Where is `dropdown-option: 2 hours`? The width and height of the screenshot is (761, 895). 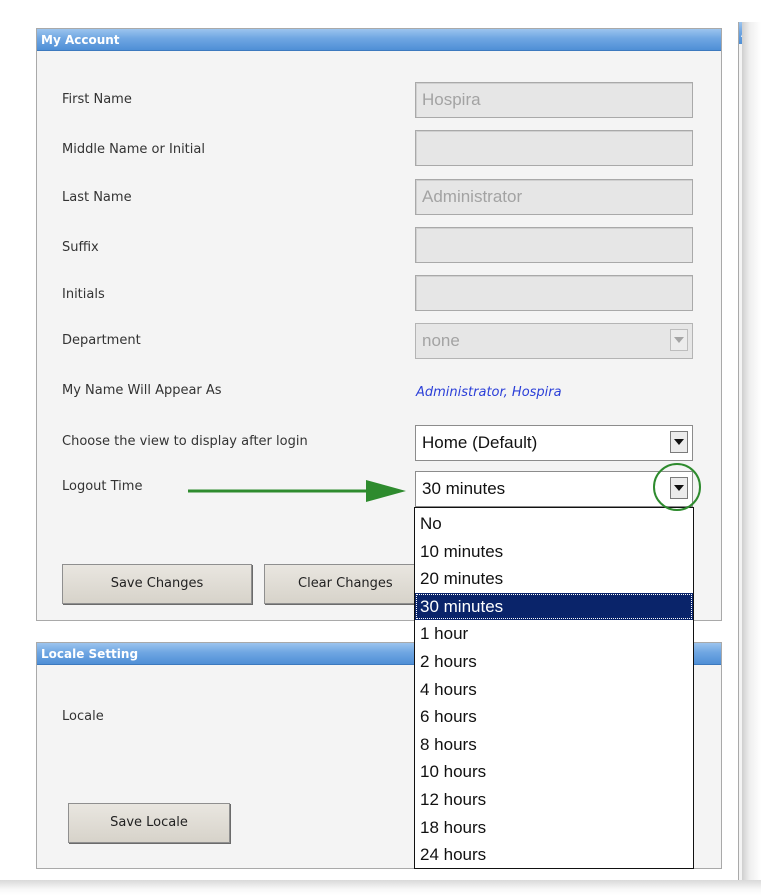 dropdown-option: 2 hours is located at coordinates (554, 661).